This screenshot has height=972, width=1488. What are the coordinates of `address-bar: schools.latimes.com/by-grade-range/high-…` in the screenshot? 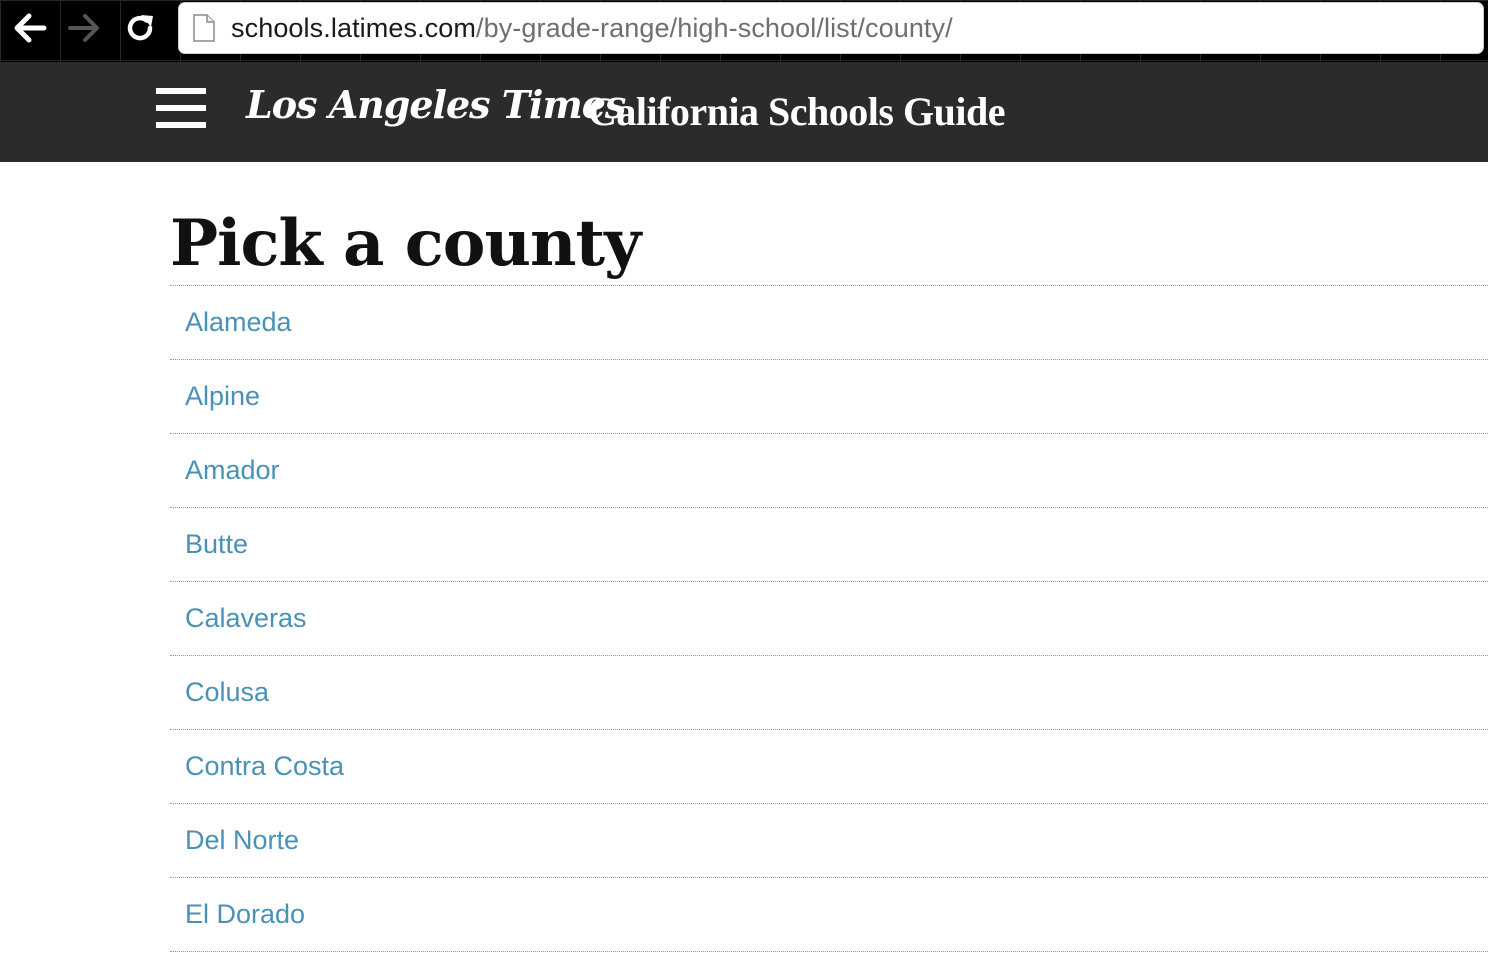 It's located at (831, 28).